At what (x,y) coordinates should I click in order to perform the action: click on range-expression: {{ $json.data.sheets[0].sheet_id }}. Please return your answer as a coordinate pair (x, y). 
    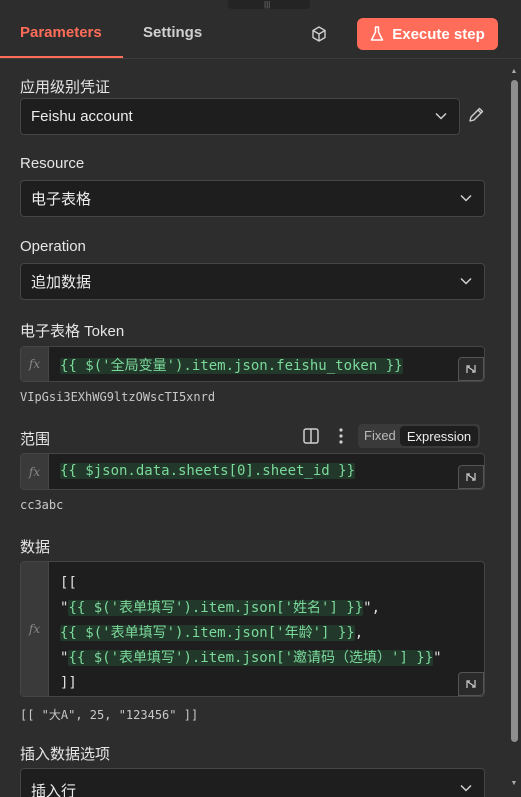
    Looking at the image, I should click on (208, 471).